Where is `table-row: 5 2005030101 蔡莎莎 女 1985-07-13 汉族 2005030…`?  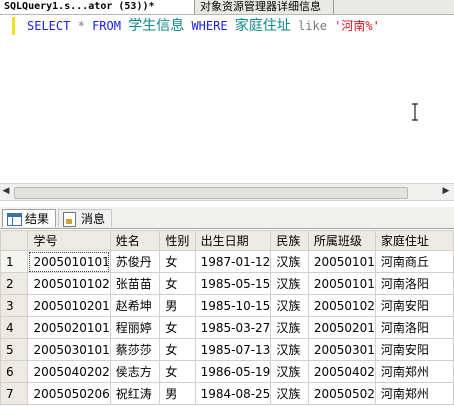 table-row: 5 2005030101 蔡莎莎 女 1985-07-13 汉族 2005030… is located at coordinates (227, 349).